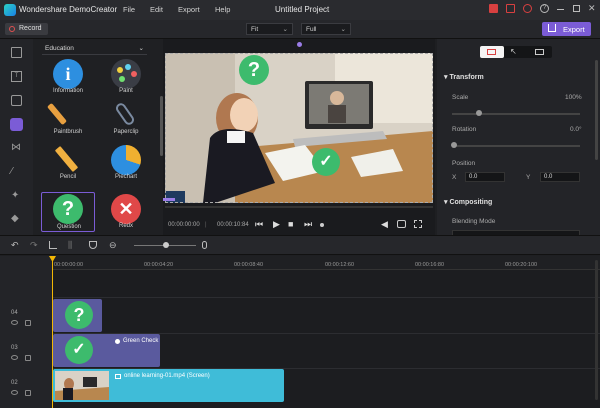 The height and width of the screenshot is (408, 600). Describe the element at coordinates (94, 49) in the screenshot. I see `category-dropdown: Education ⌄` at that location.